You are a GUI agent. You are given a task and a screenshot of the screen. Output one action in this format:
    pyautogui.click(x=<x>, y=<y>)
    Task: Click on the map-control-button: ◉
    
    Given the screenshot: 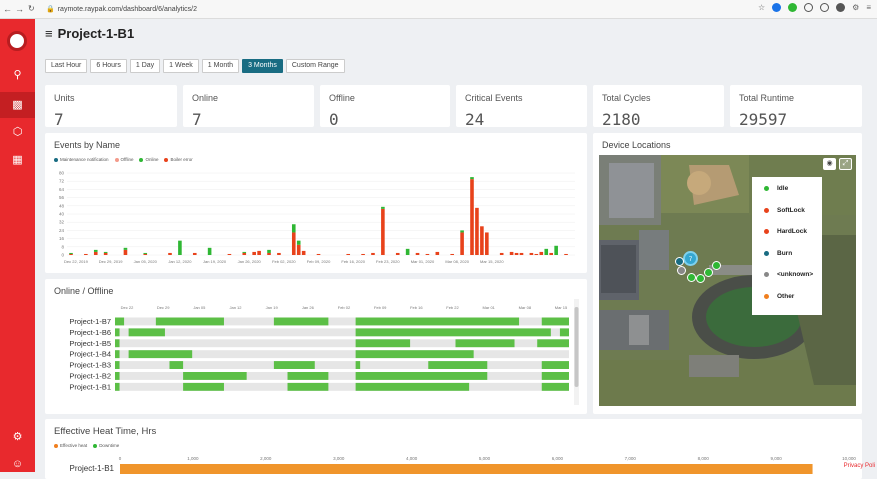 What is the action you would take?
    pyautogui.click(x=829, y=164)
    